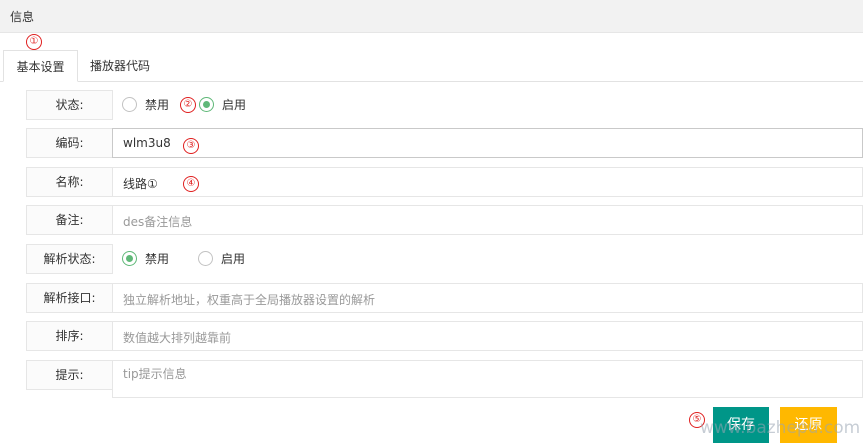 This screenshot has width=863, height=447. I want to click on remark-label: 备注:, so click(69, 220).